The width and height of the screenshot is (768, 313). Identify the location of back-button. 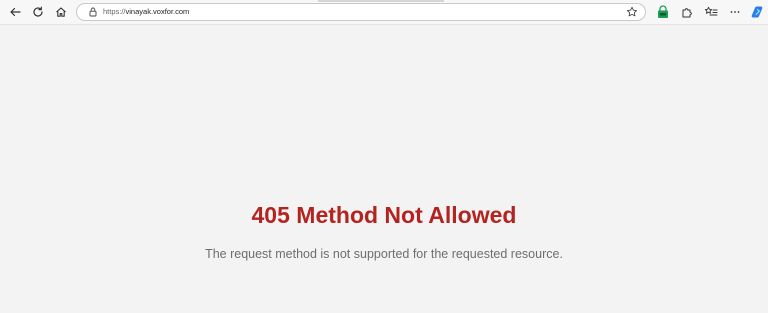
(15, 12).